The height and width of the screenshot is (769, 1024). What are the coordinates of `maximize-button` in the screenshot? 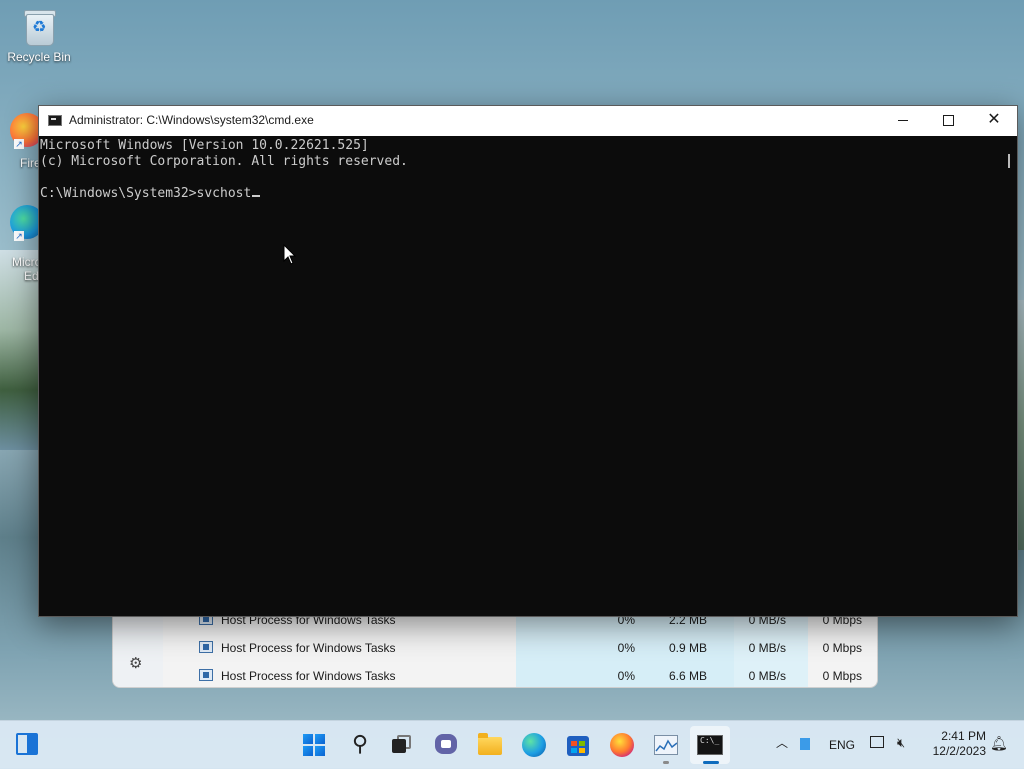 It's located at (948, 121).